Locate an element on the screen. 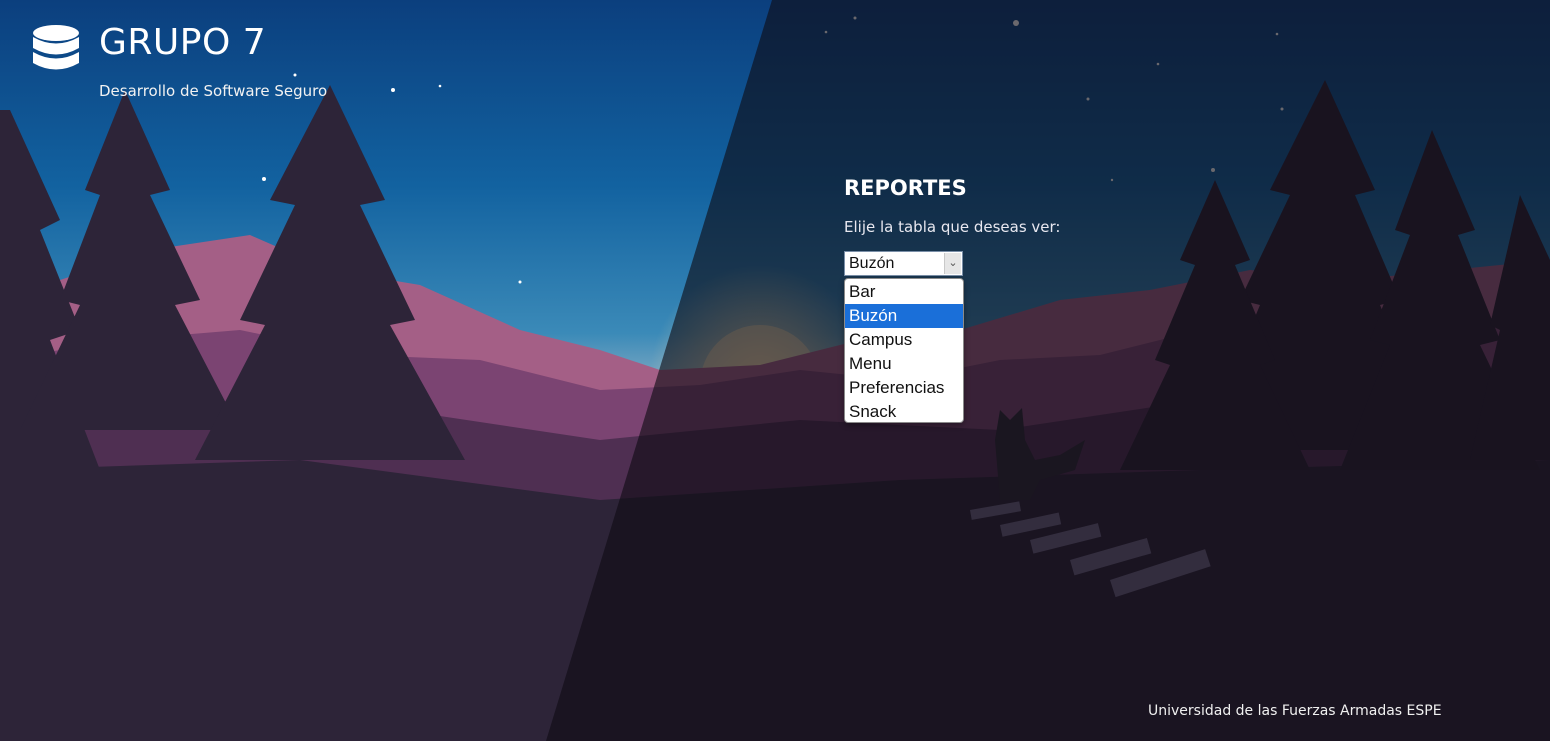 This screenshot has height=741, width=1550. option-campus: Campus is located at coordinates (904, 340).